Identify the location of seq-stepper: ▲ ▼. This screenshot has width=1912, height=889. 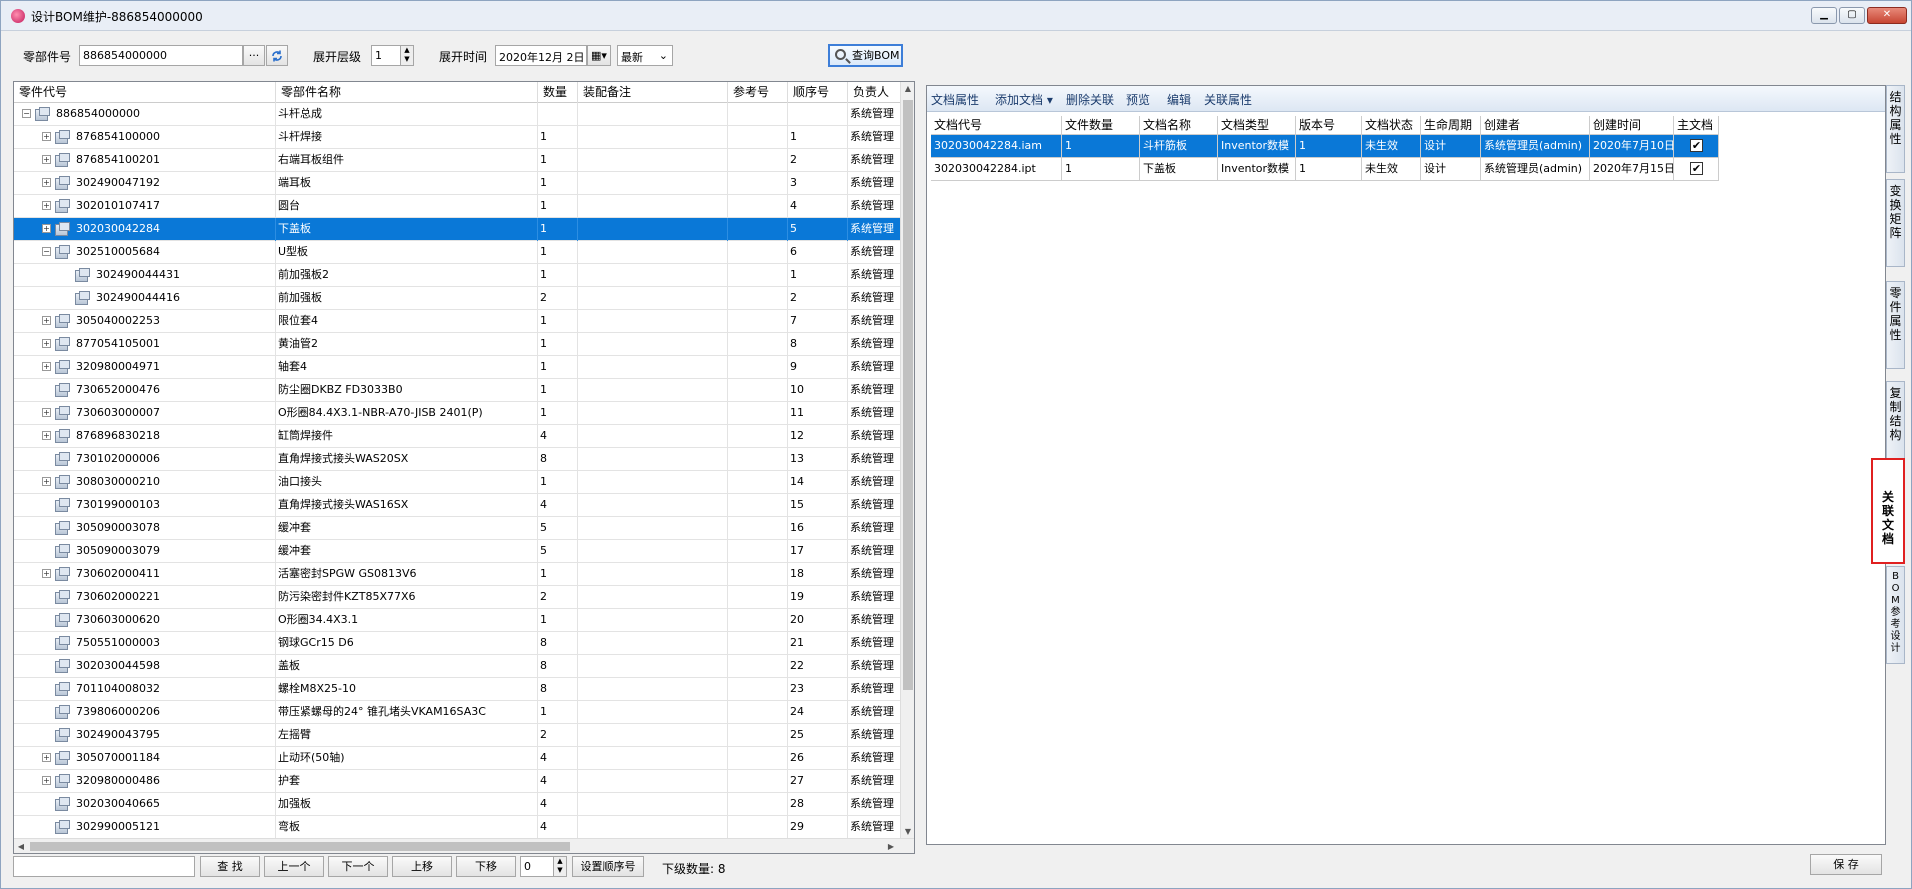
(560, 866).